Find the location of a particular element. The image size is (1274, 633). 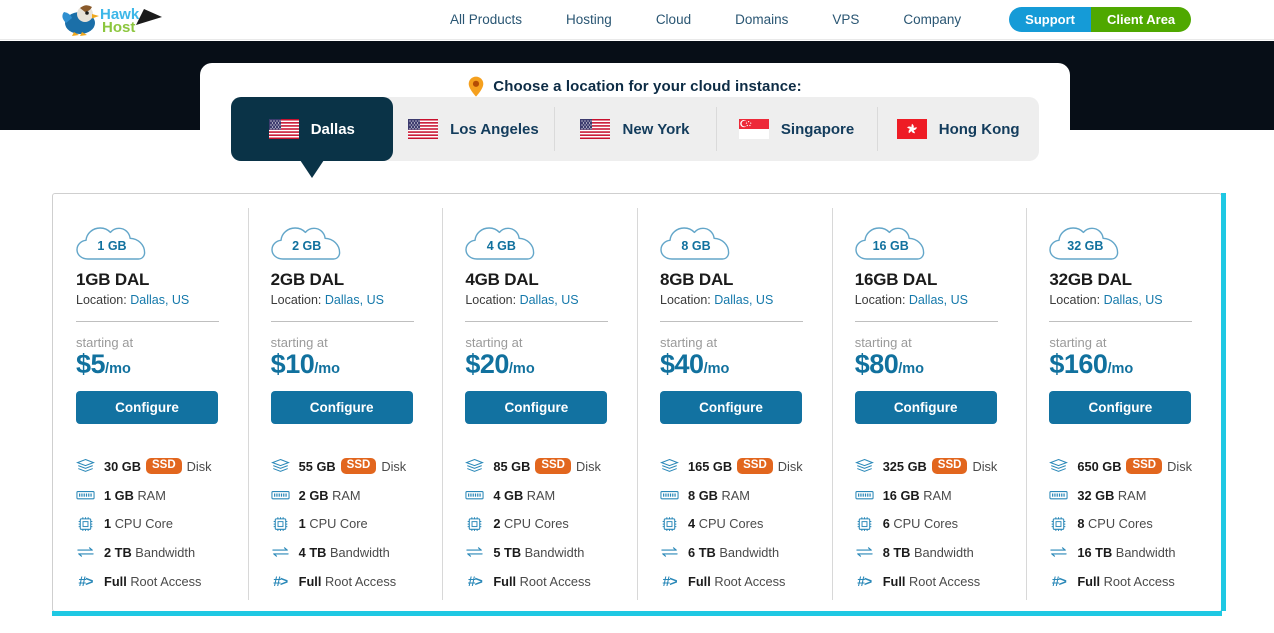

nav-item-vps: VPS is located at coordinates (845, 19).